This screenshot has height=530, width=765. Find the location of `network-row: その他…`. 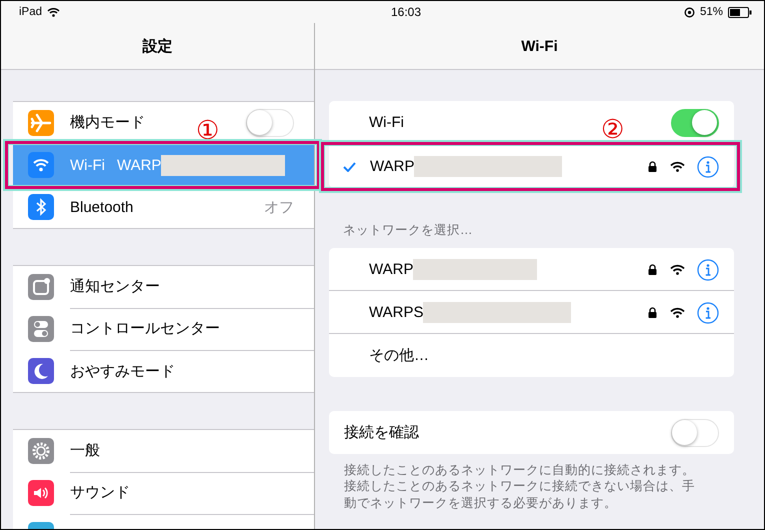

network-row: その他… is located at coordinates (531, 355).